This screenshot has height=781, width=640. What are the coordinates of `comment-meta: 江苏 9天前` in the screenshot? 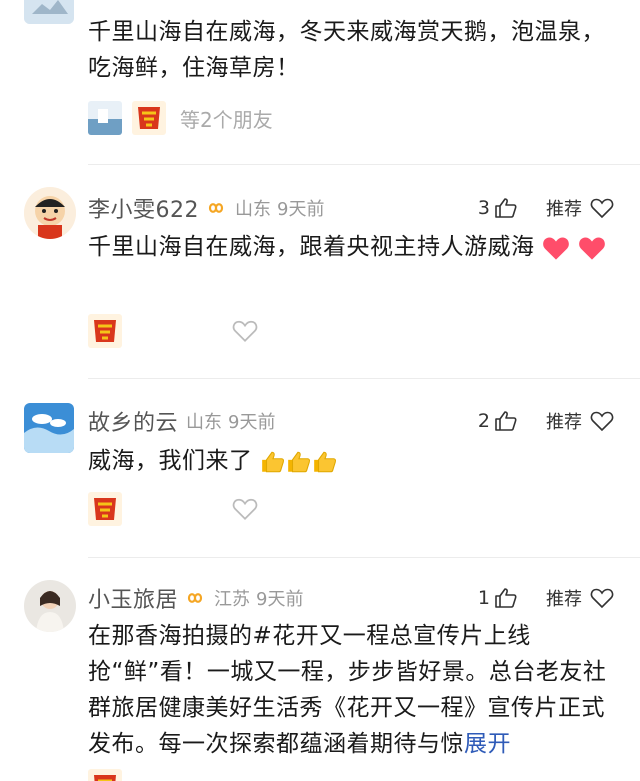 It's located at (258, 598).